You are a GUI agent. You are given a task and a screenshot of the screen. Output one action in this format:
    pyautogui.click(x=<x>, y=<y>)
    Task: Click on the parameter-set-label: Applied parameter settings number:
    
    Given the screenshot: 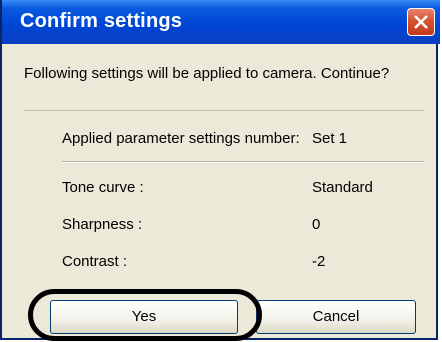 What is the action you would take?
    pyautogui.click(x=181, y=138)
    